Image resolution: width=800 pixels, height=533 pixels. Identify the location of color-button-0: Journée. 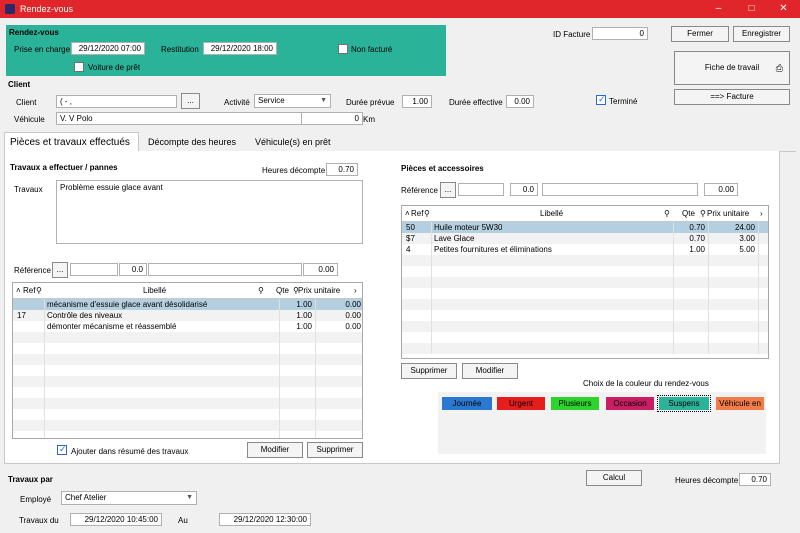
(467, 403).